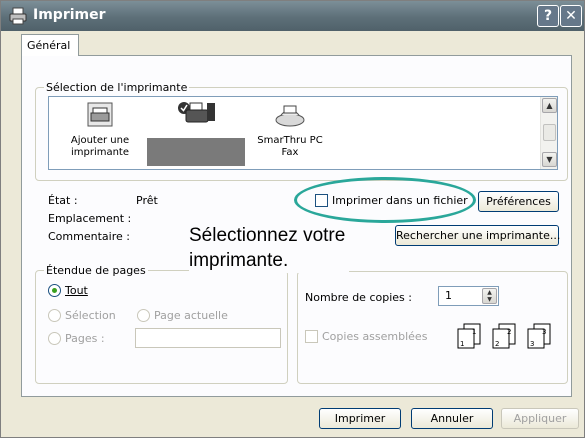 Image resolution: width=585 pixels, height=438 pixels. Describe the element at coordinates (69, 15) in the screenshot. I see `window-title: Imprimer` at that location.